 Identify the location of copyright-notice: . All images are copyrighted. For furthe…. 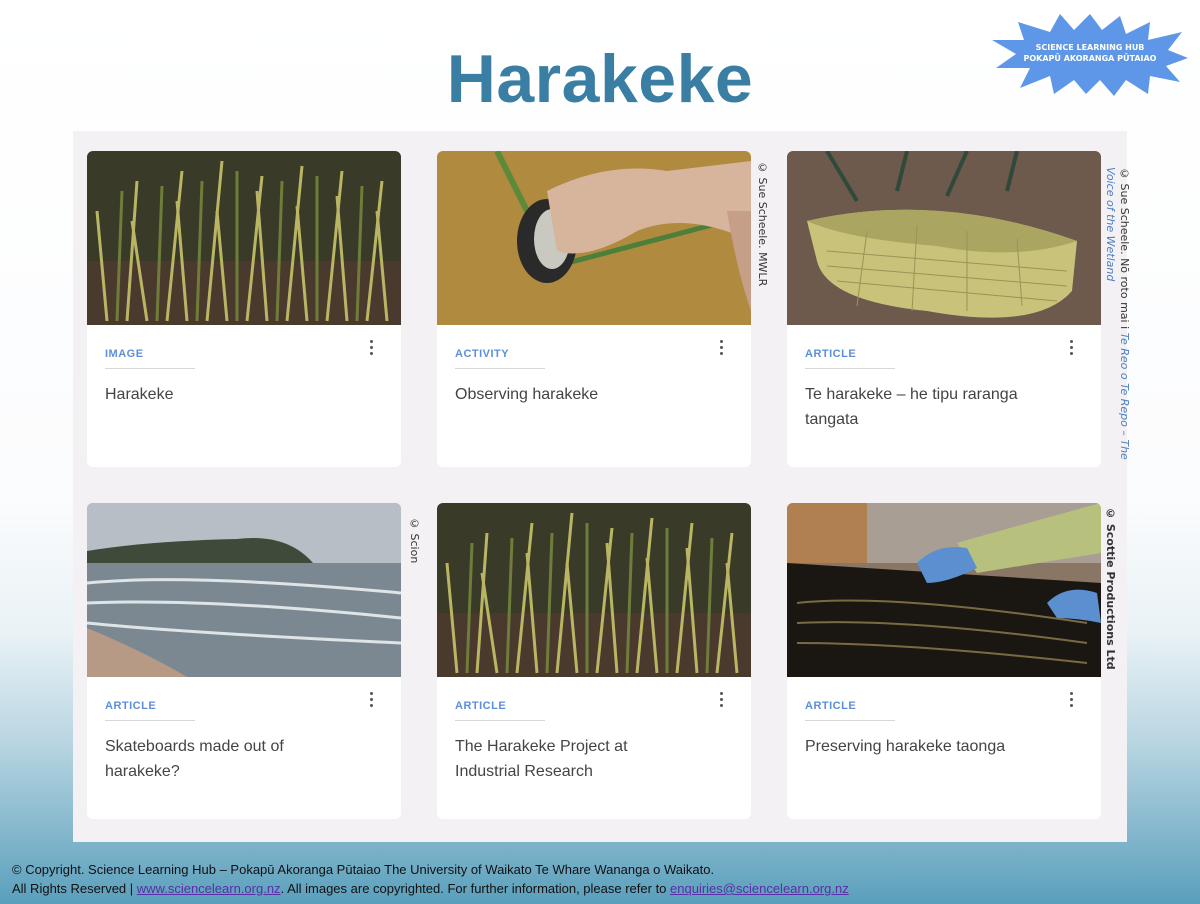
(475, 888).